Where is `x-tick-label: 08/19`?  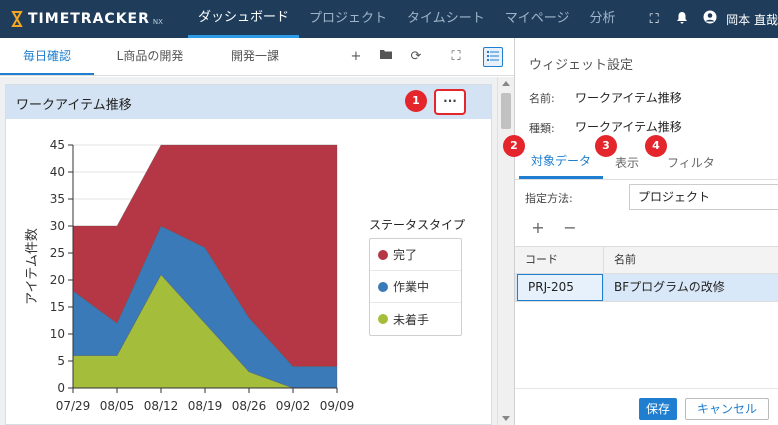
x-tick-label: 08/19 is located at coordinates (205, 406).